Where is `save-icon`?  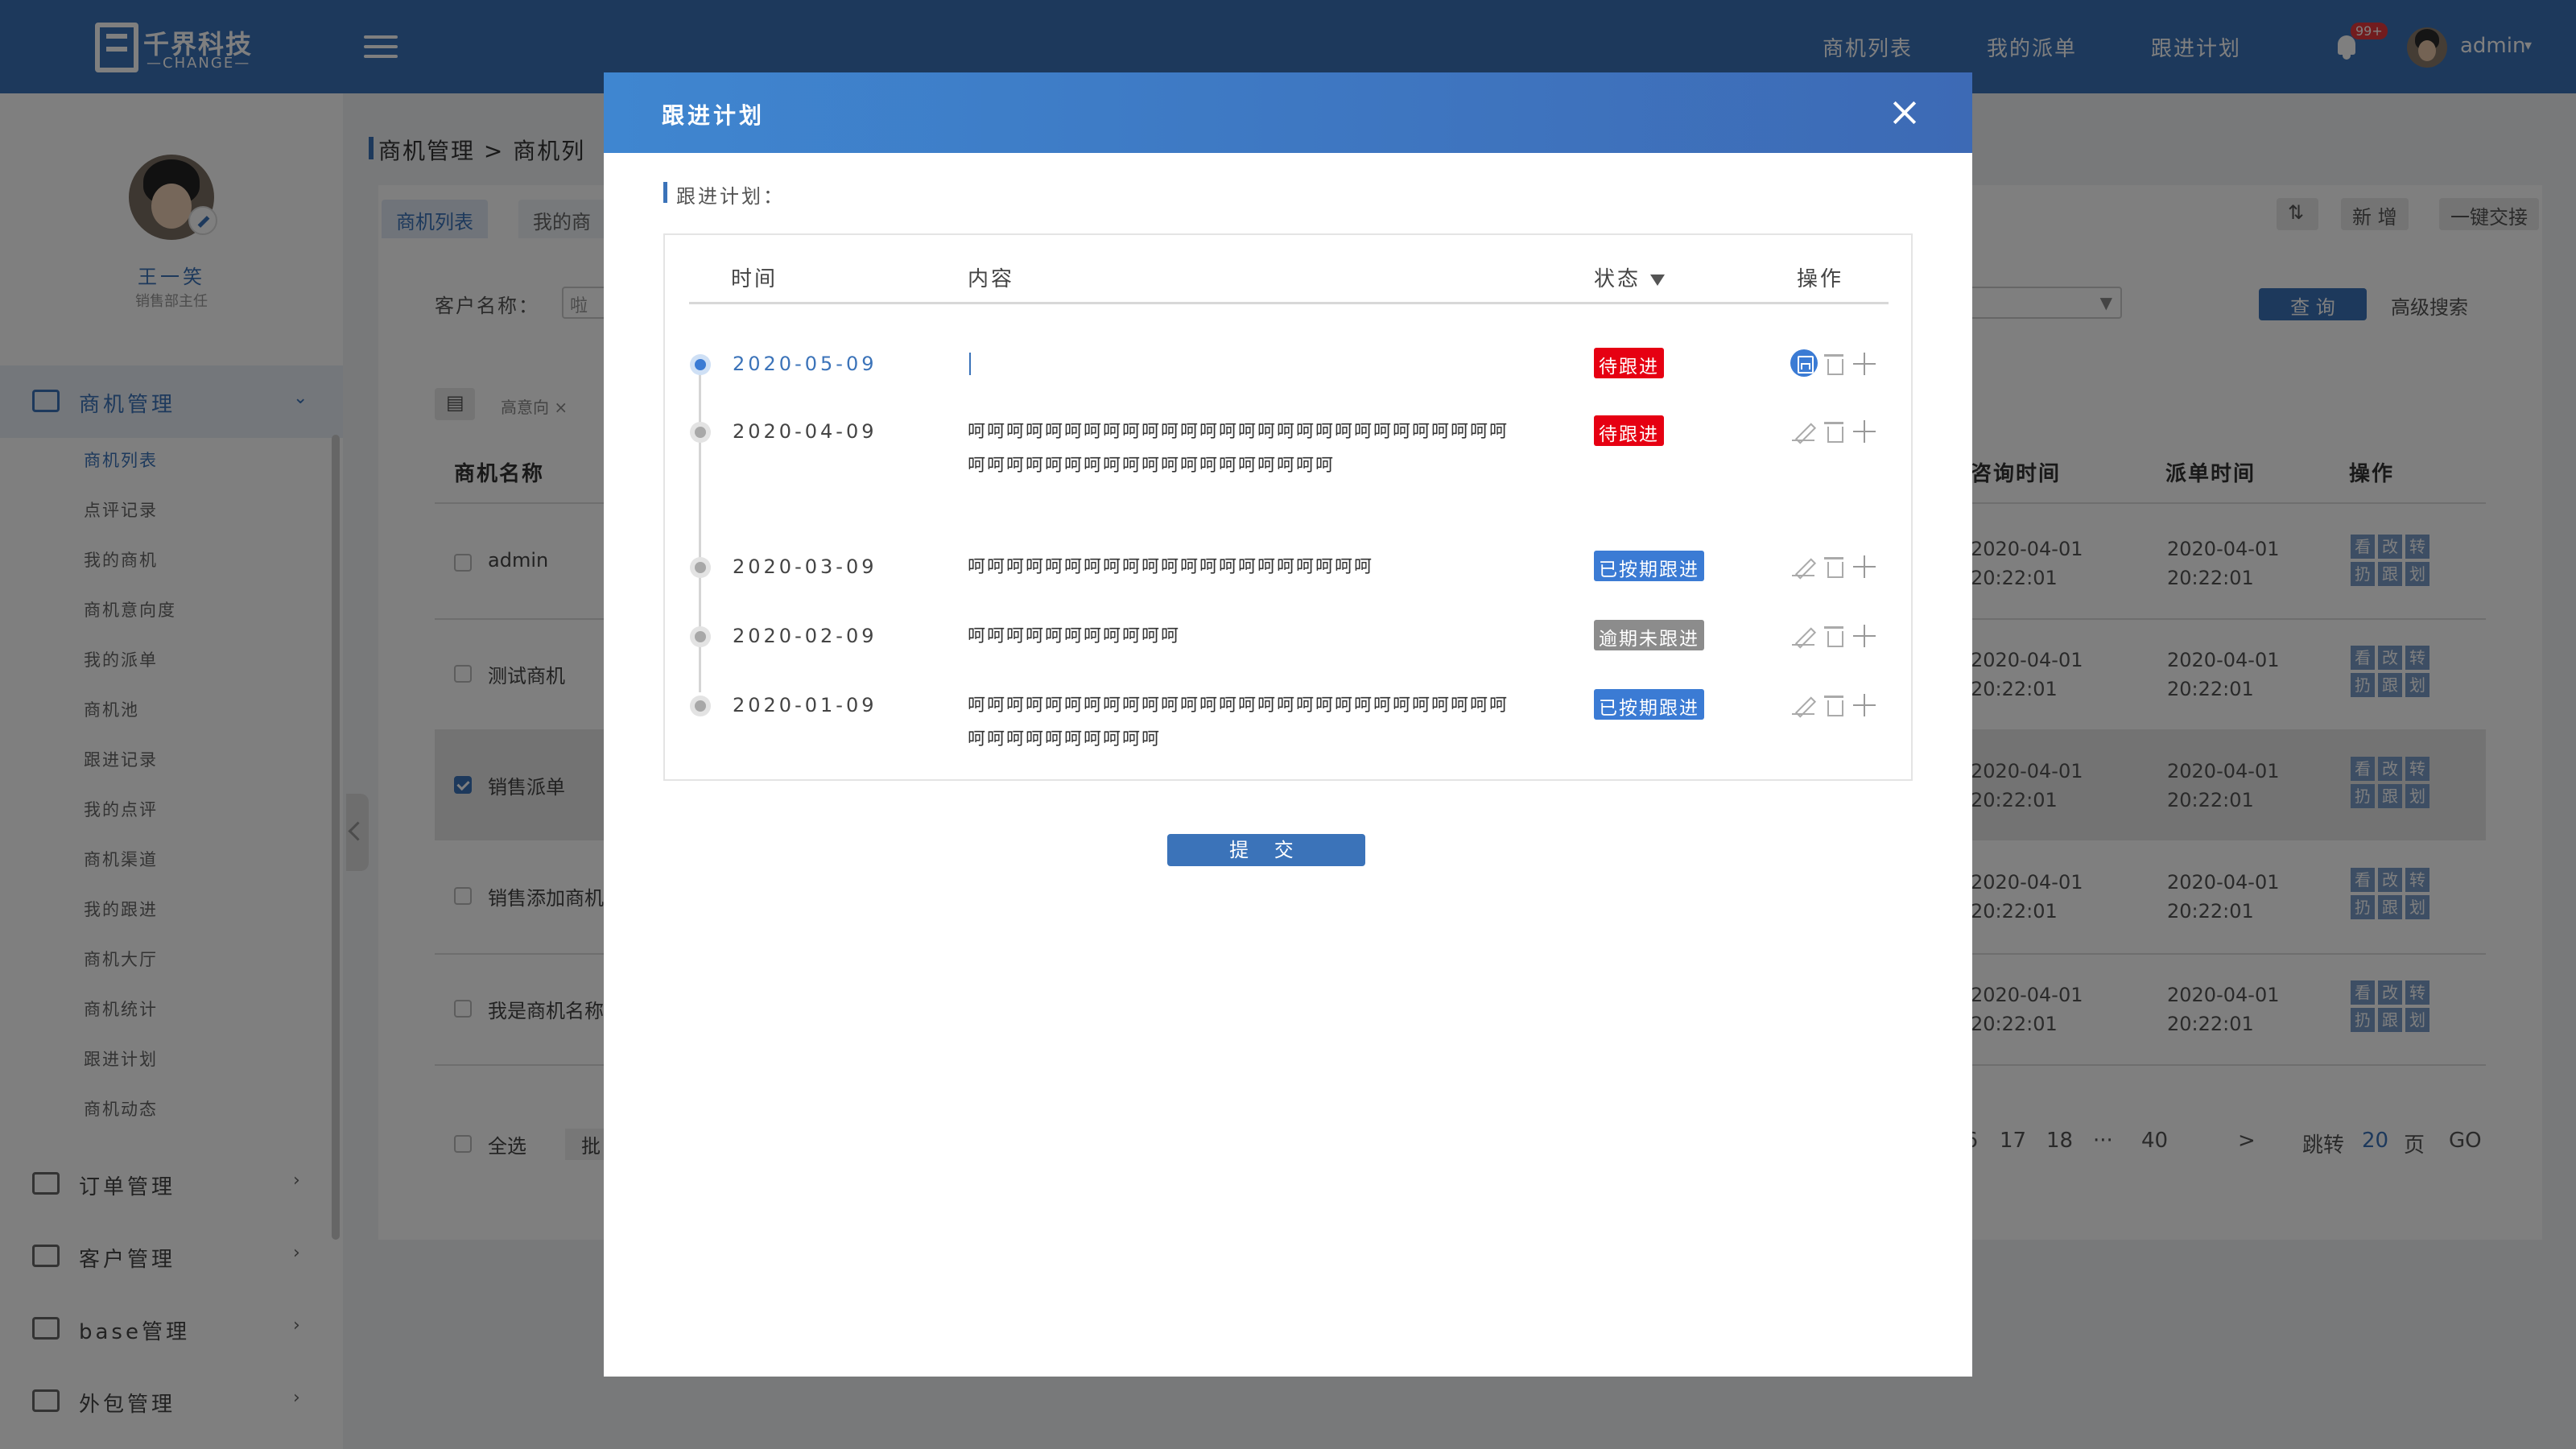 save-icon is located at coordinates (1804, 363).